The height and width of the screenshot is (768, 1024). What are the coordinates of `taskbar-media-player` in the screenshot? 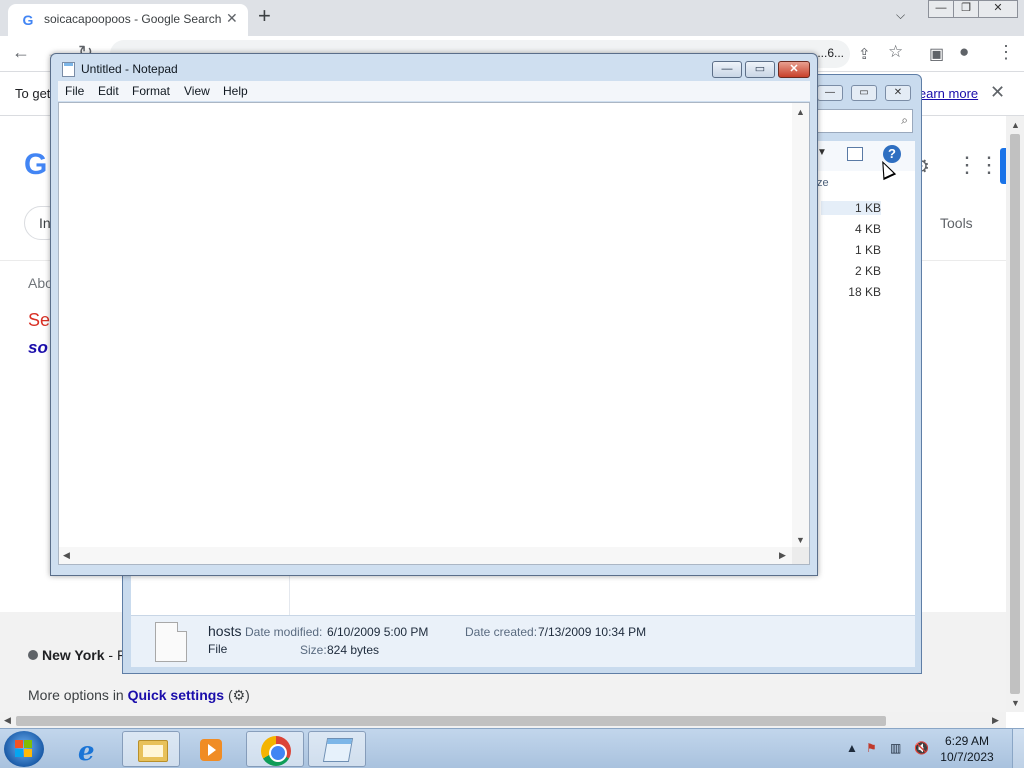 It's located at (211, 749).